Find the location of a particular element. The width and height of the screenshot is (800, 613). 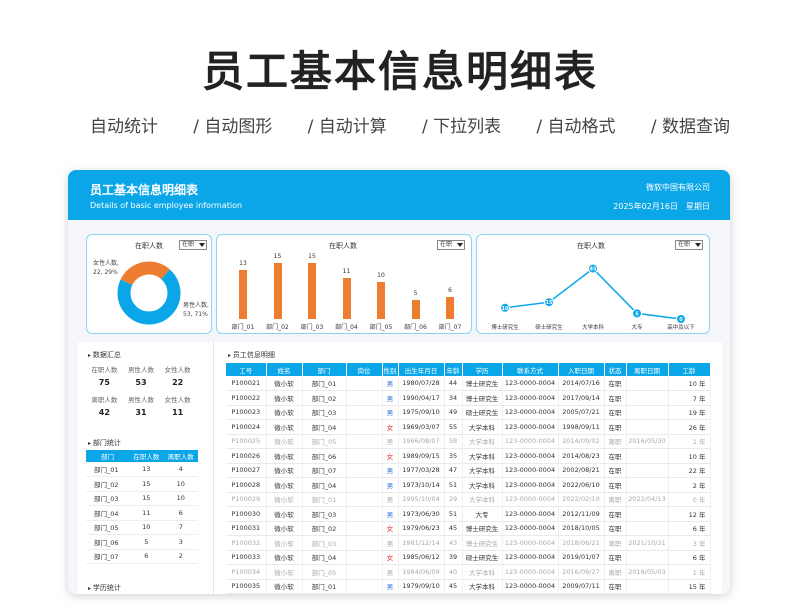

line-category-label: 大学本科 is located at coordinates (593, 327).